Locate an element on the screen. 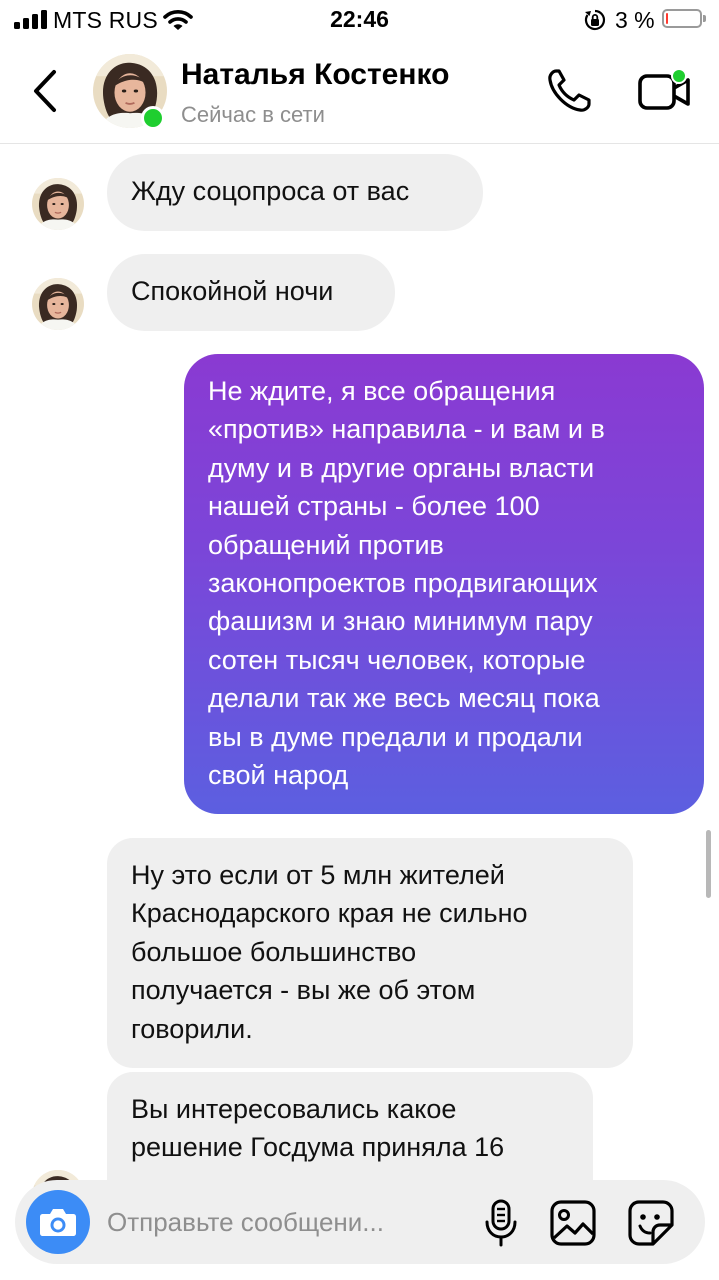 The height and width of the screenshot is (1280, 719). battery-percentage: 3 % is located at coordinates (635, 20).